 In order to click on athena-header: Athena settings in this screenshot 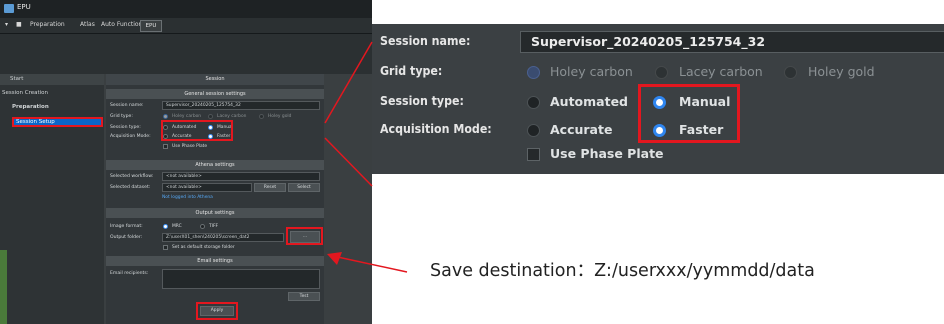, I will do `click(215, 165)`.